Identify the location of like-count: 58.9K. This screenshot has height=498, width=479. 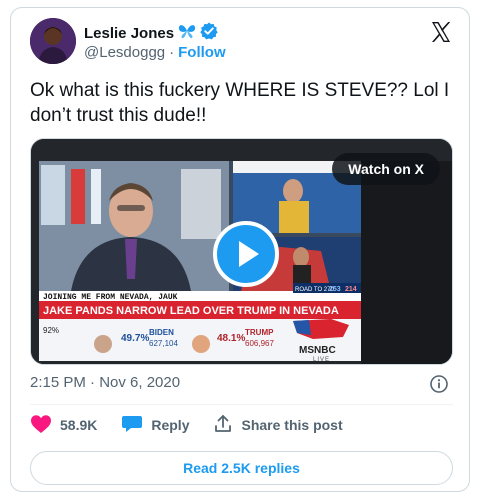
(79, 425).